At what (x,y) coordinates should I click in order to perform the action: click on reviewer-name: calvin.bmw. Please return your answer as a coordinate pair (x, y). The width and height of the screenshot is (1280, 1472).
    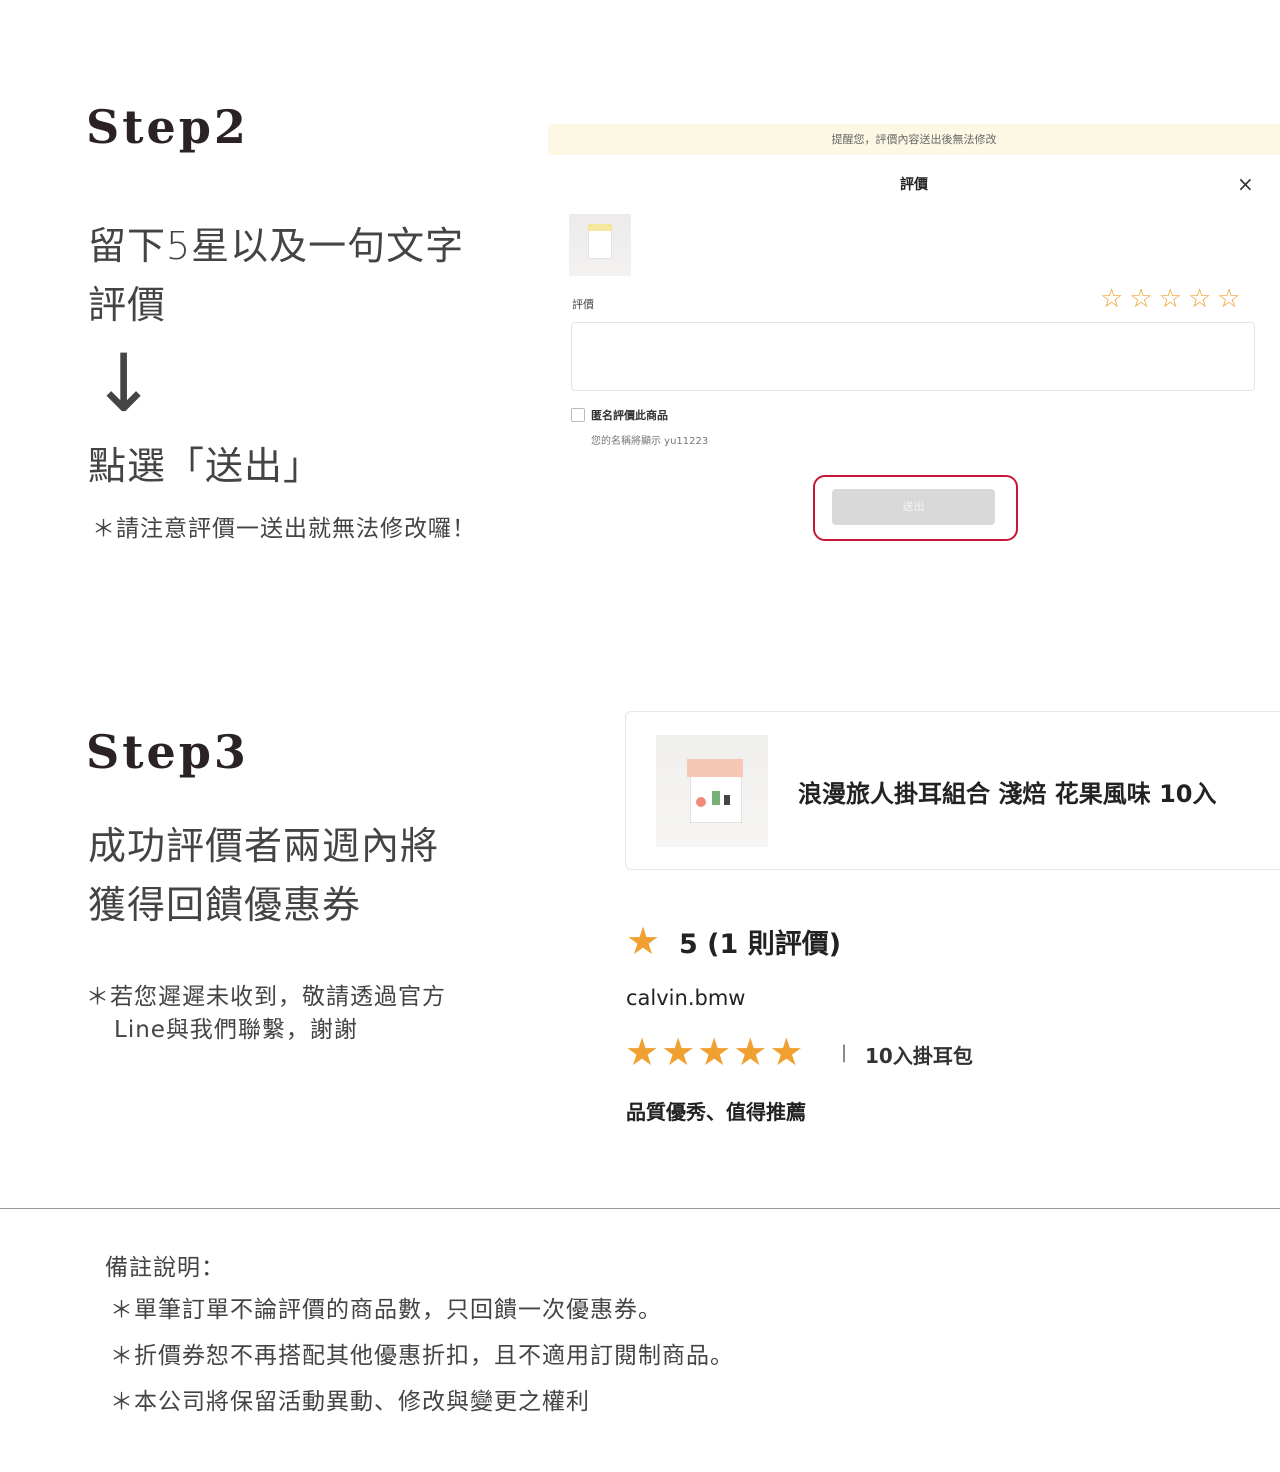
    Looking at the image, I should click on (686, 998).